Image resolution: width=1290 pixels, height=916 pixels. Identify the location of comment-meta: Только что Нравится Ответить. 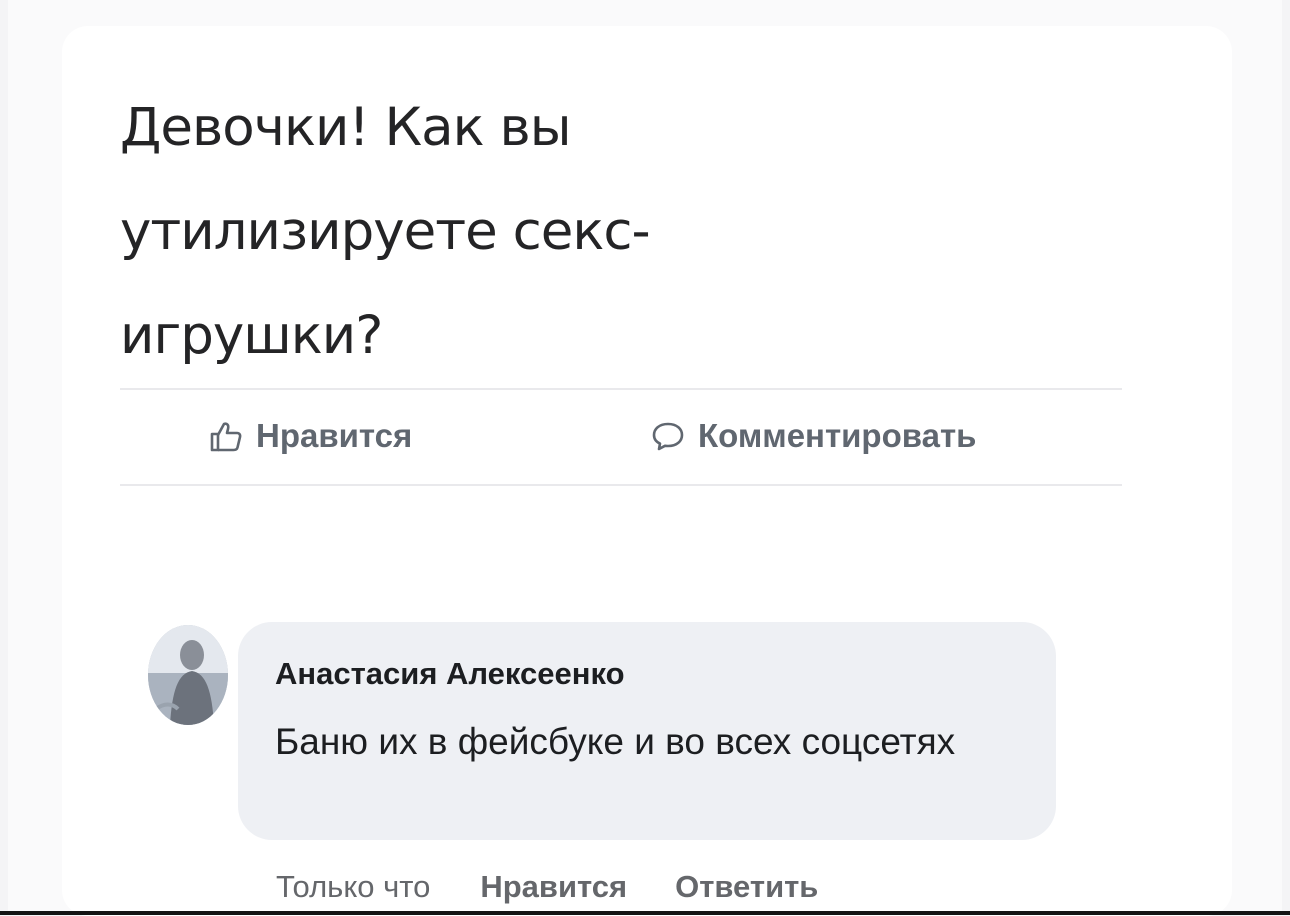
(571, 887).